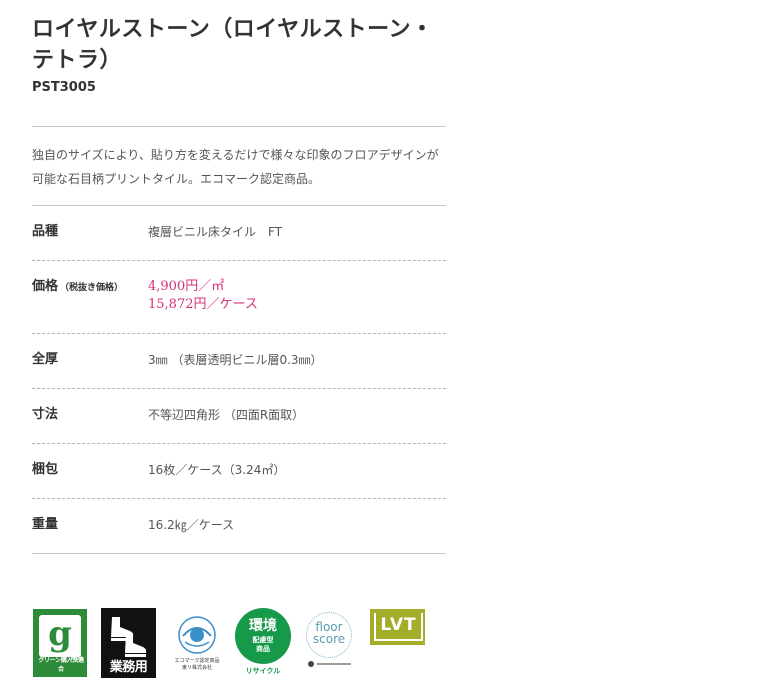 This screenshot has width=767, height=695. I want to click on floorscore-word: score, so click(329, 639).